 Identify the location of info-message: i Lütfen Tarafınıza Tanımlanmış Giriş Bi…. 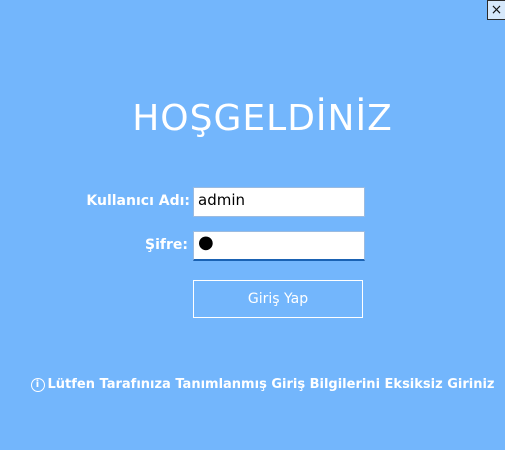
(252, 384).